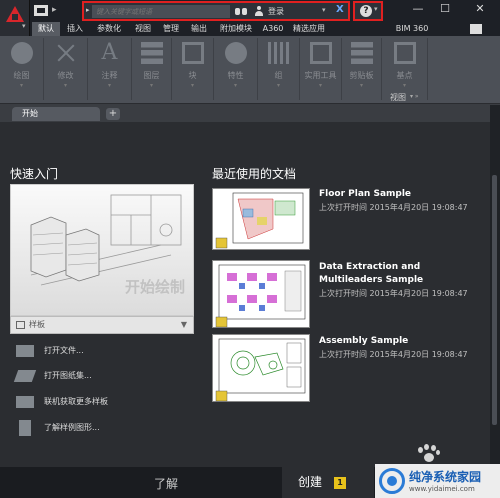  Describe the element at coordinates (321, 69) in the screenshot. I see `ribbon-group-utilities: 实用工具 ▾` at that location.